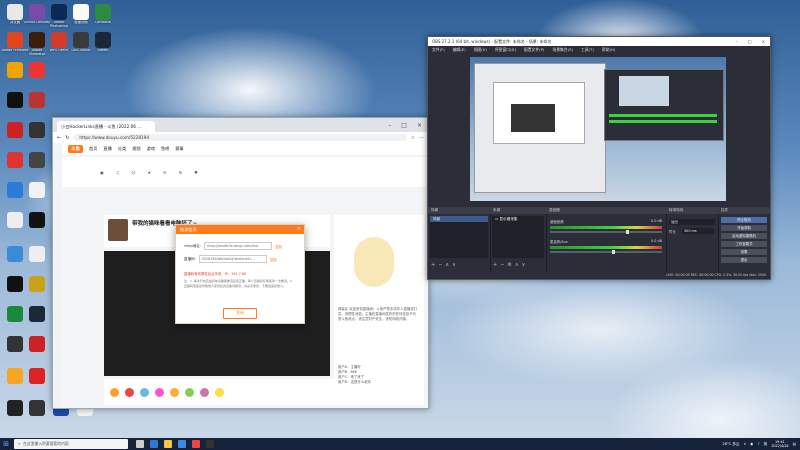 The image size is (800, 450). Describe the element at coordinates (598, 129) in the screenshot. I see `obs-preview` at that location.